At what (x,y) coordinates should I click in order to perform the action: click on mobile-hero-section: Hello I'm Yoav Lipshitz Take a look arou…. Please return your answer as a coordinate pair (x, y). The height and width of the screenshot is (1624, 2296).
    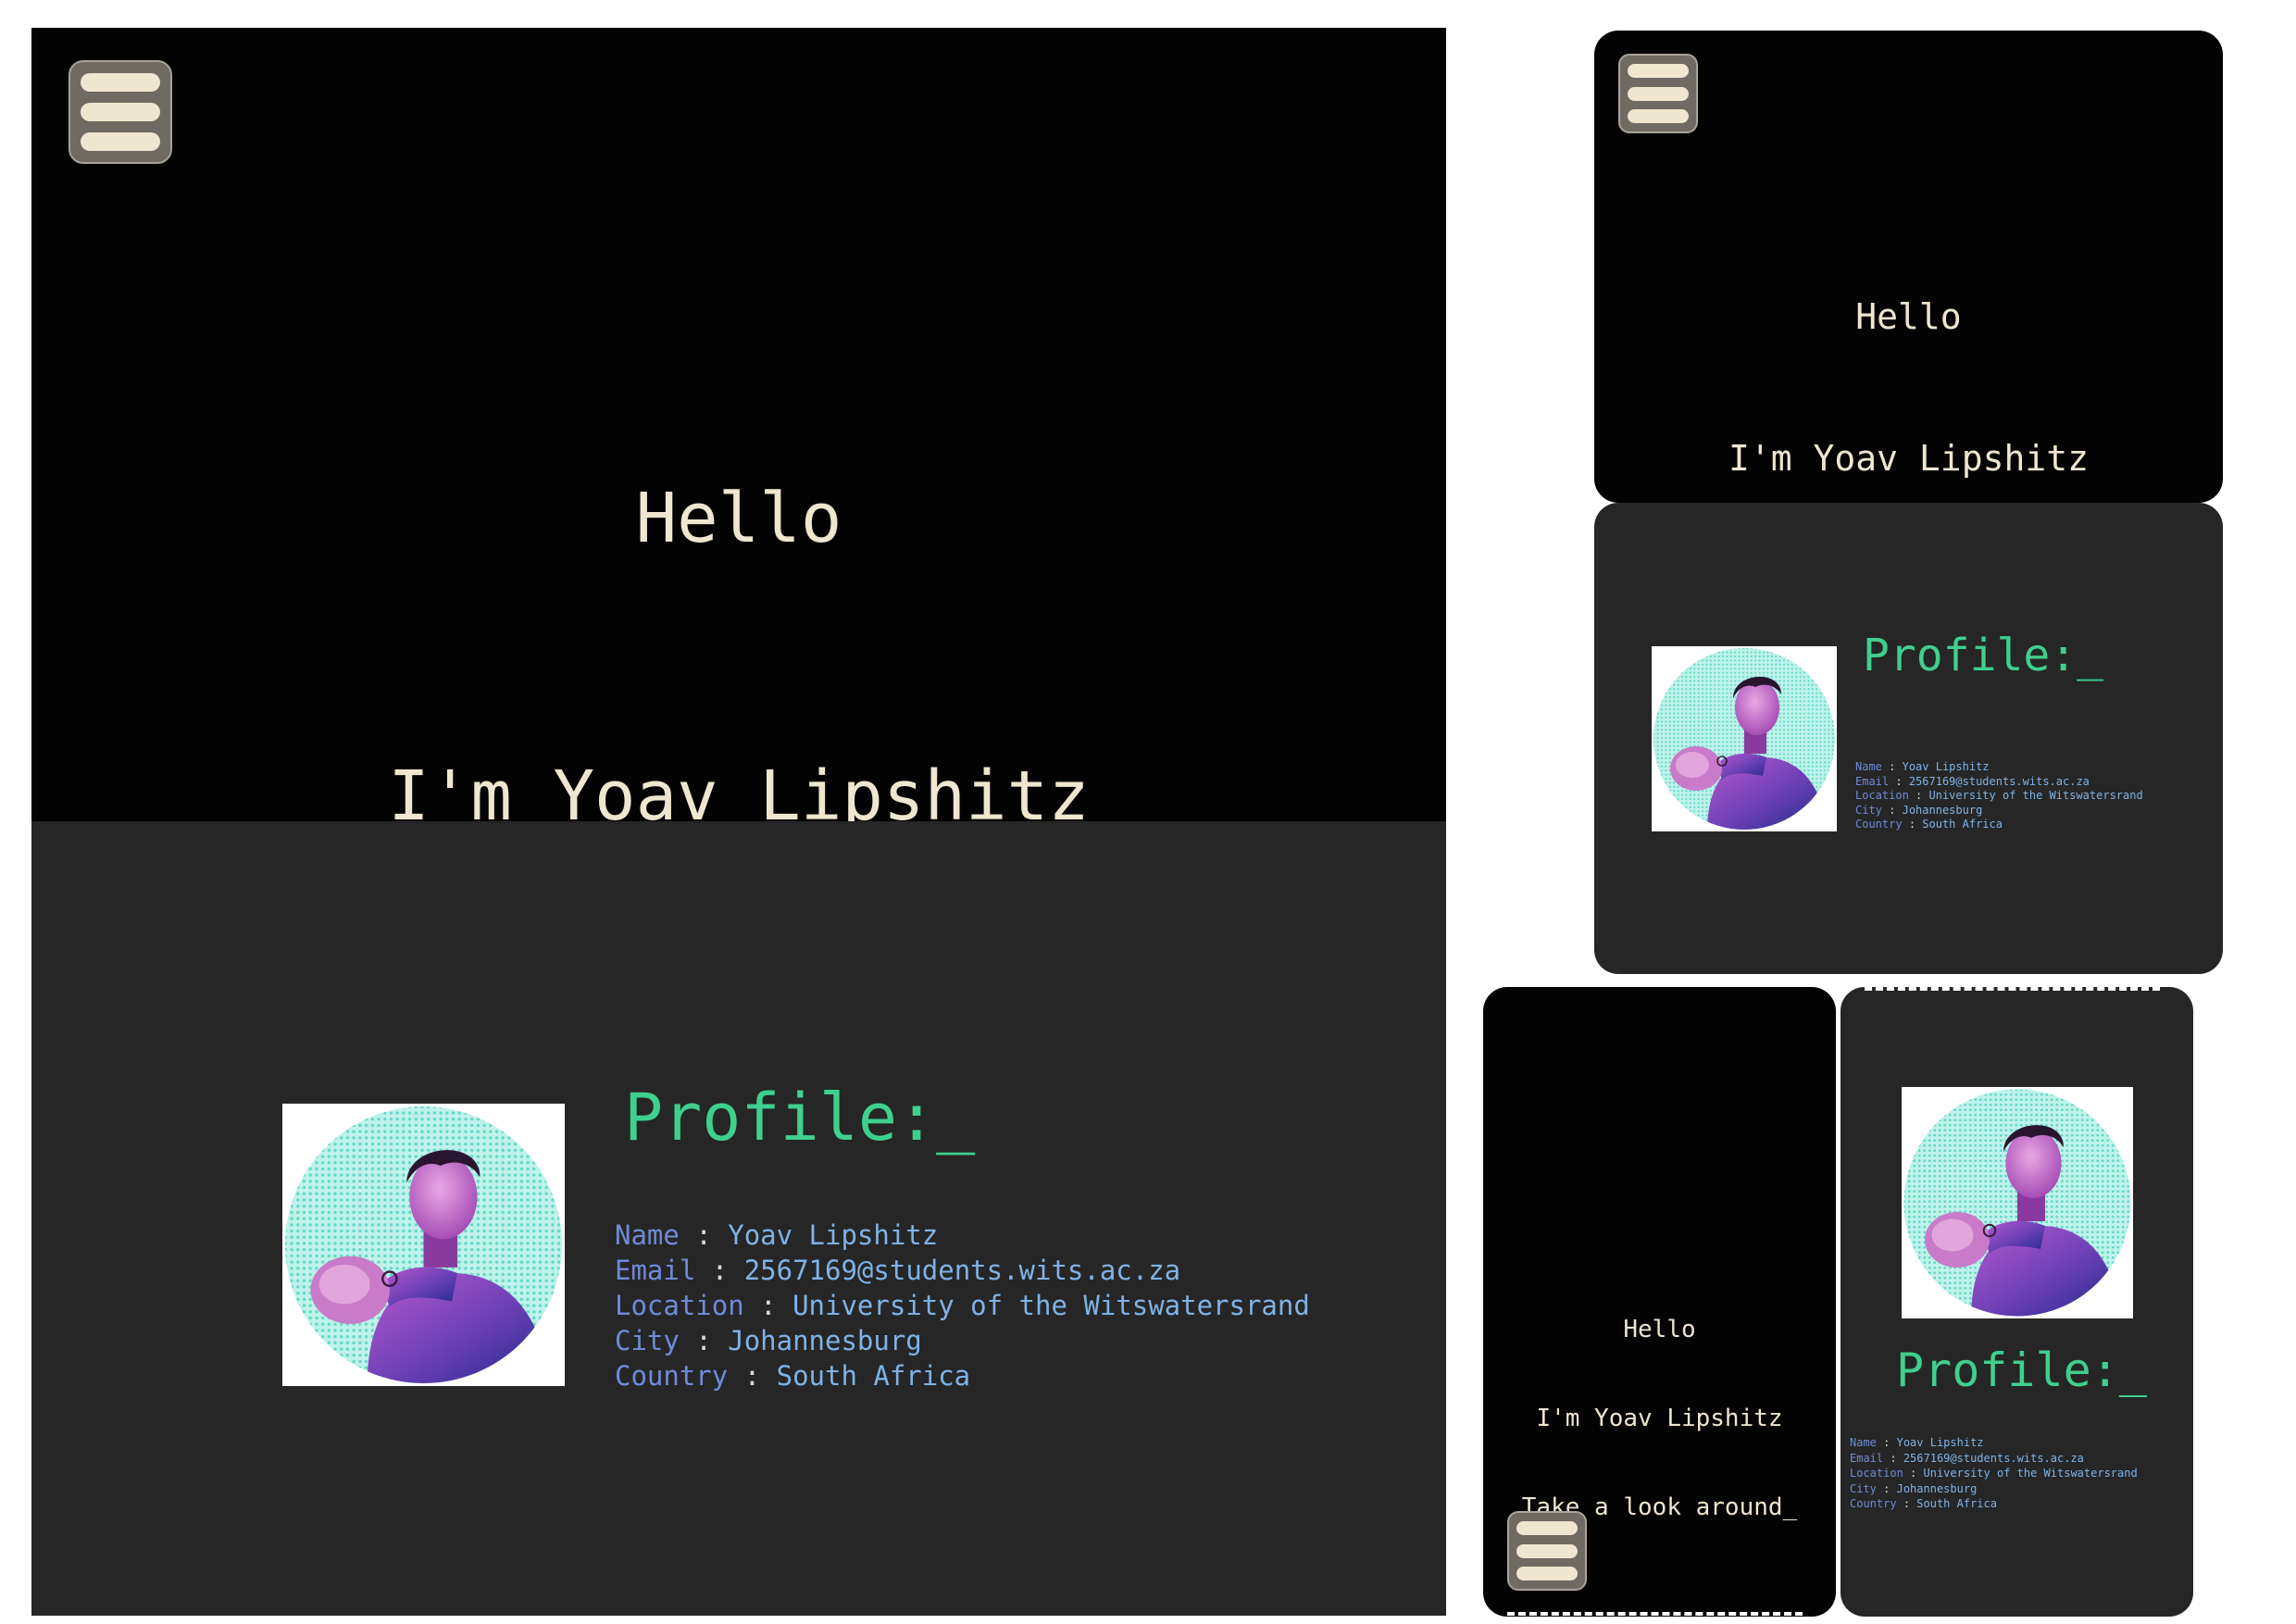
    Looking at the image, I should click on (1659, 1302).